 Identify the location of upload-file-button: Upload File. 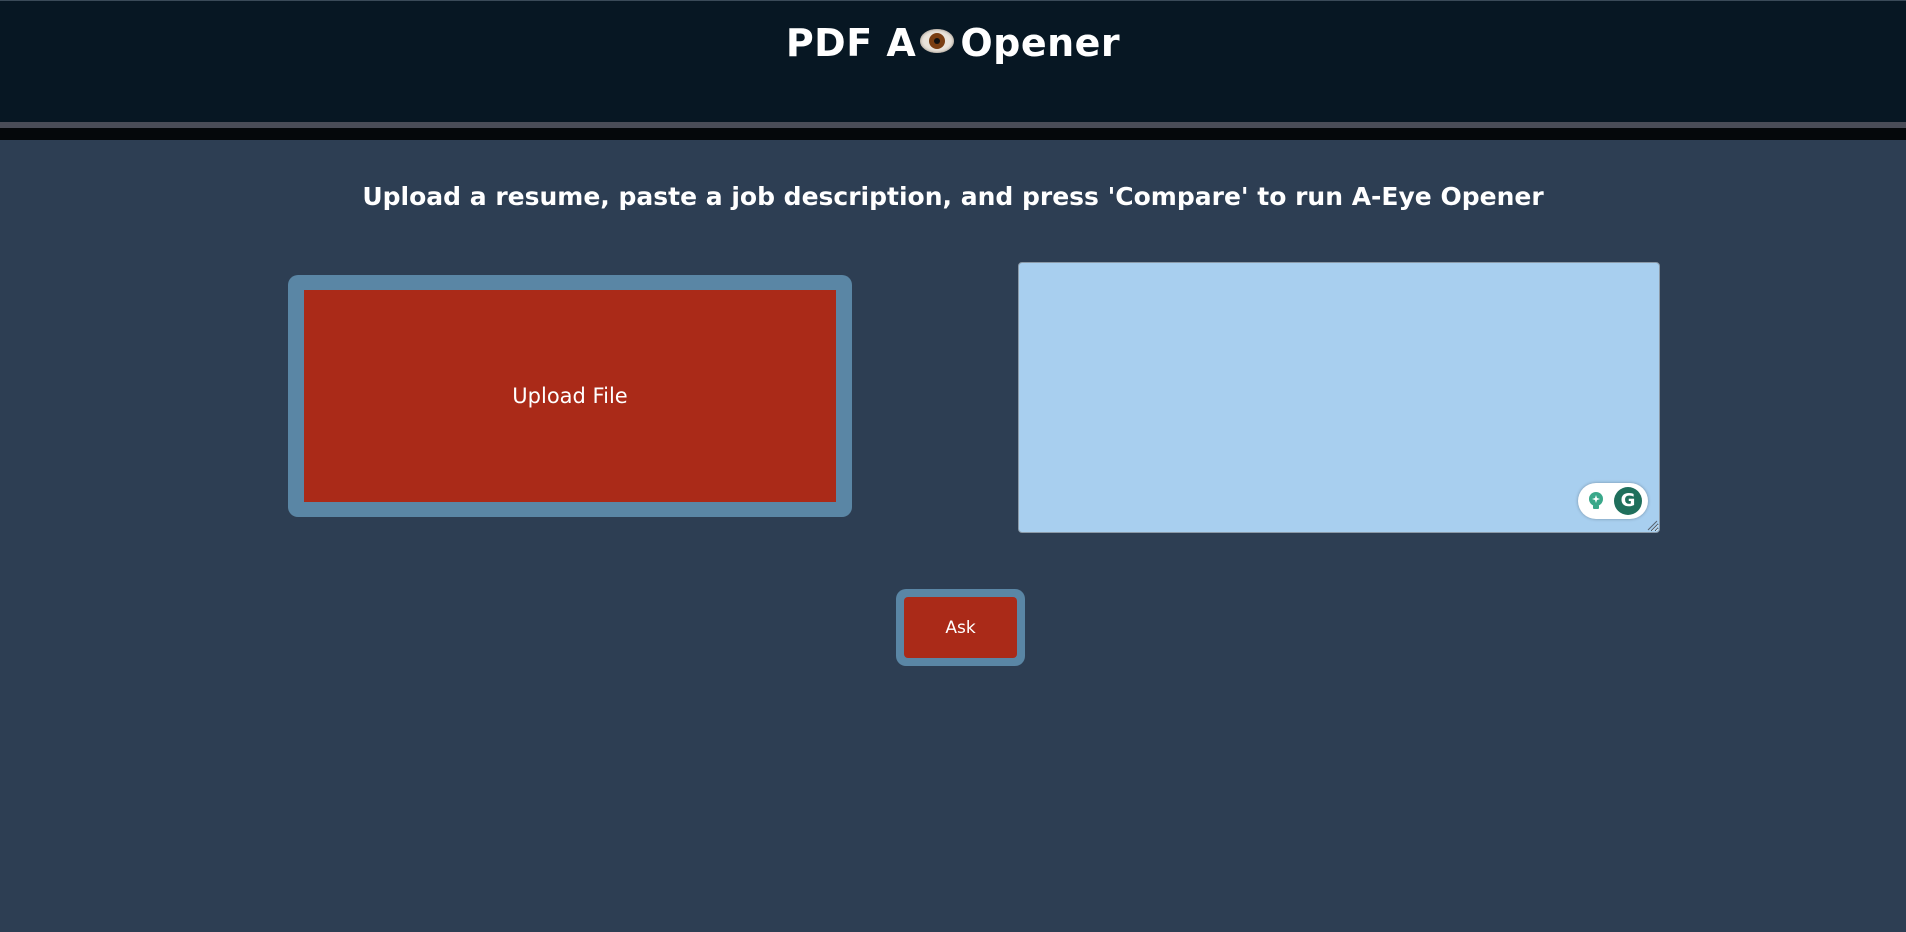
(570, 396).